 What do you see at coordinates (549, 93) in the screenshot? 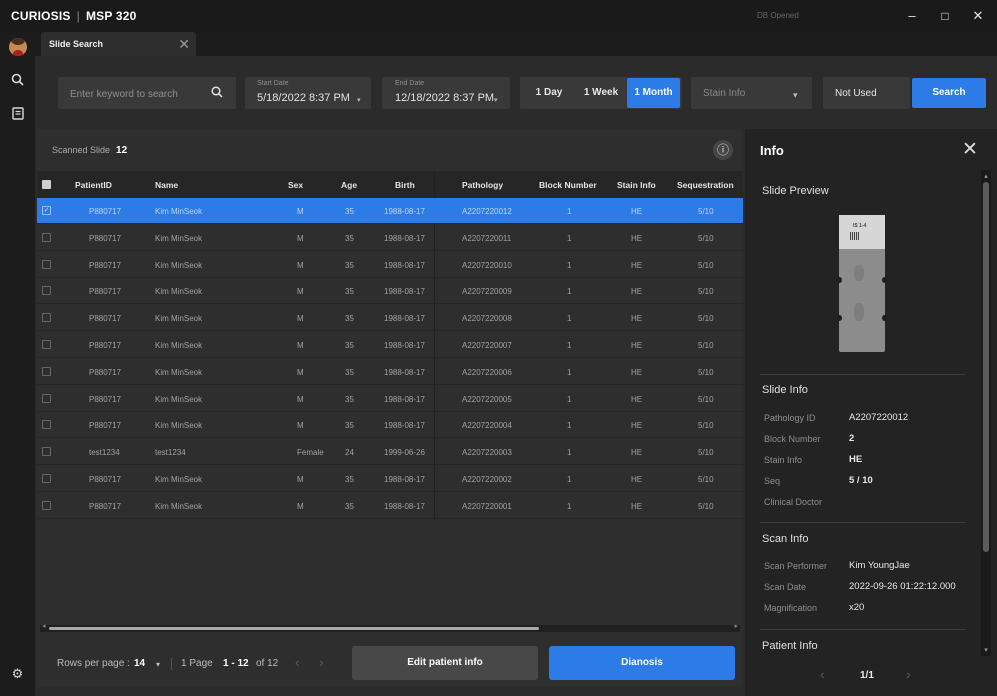
I see `period-1-day-button: 1 Day` at bounding box center [549, 93].